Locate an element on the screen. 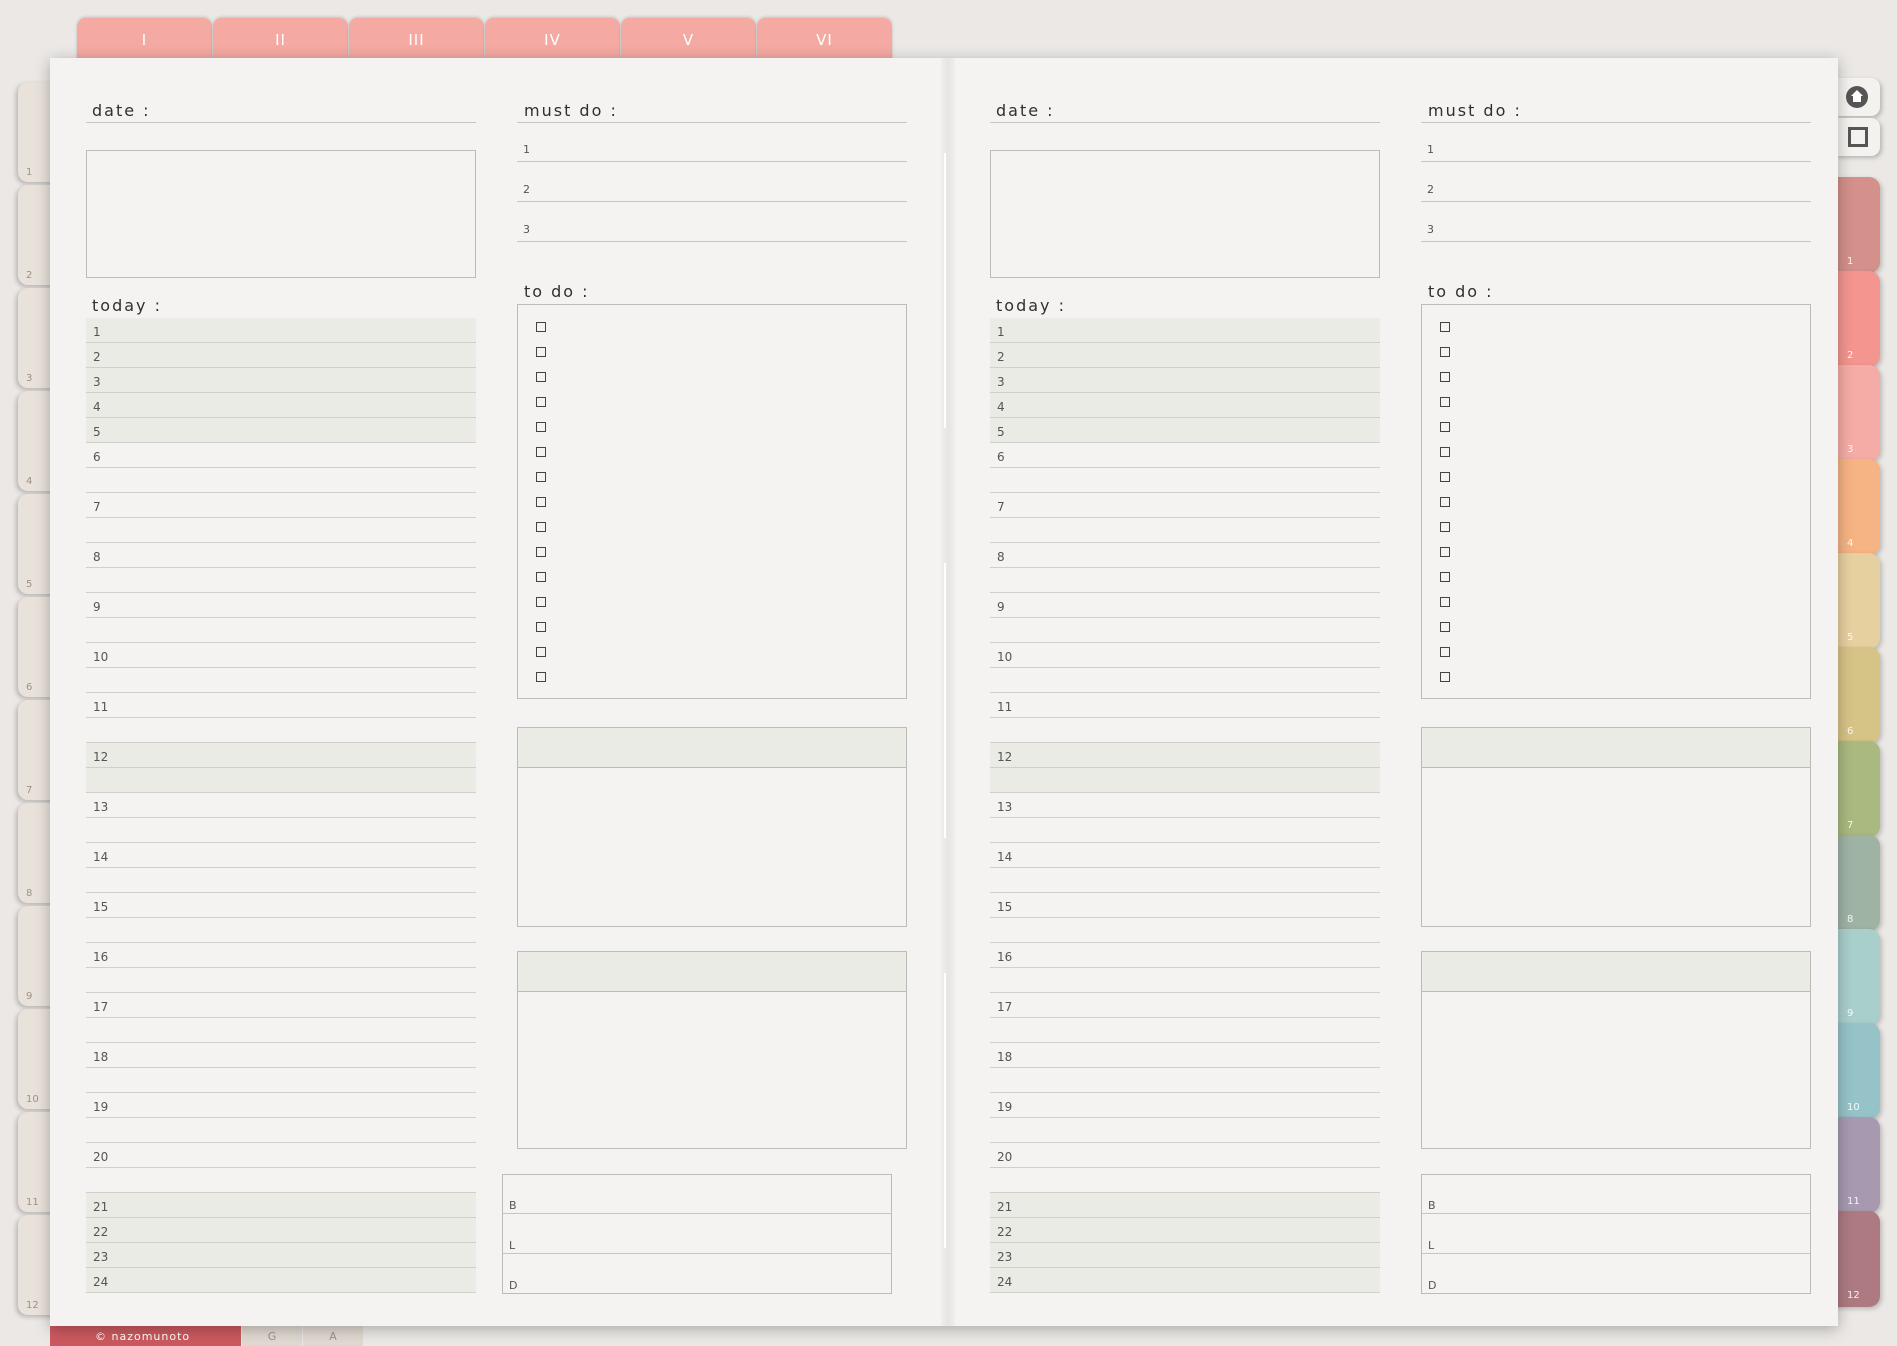 This screenshot has height=1346, width=1897. hour-row: 18 is located at coordinates (1185, 1055).